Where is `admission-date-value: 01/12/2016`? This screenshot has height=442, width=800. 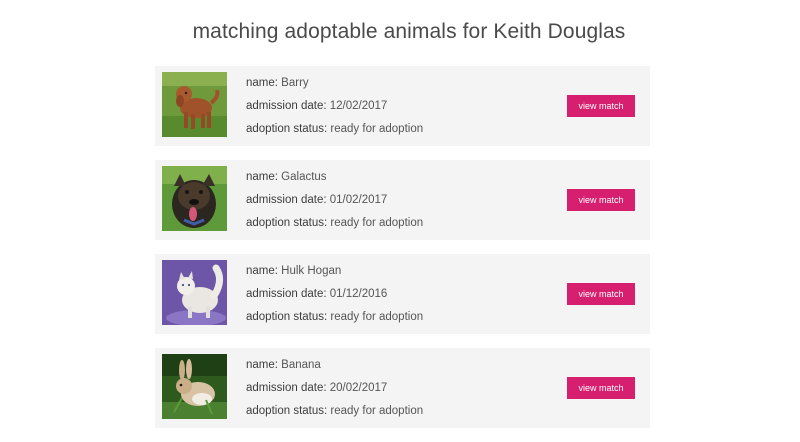 admission-date-value: 01/12/2016 is located at coordinates (358, 294).